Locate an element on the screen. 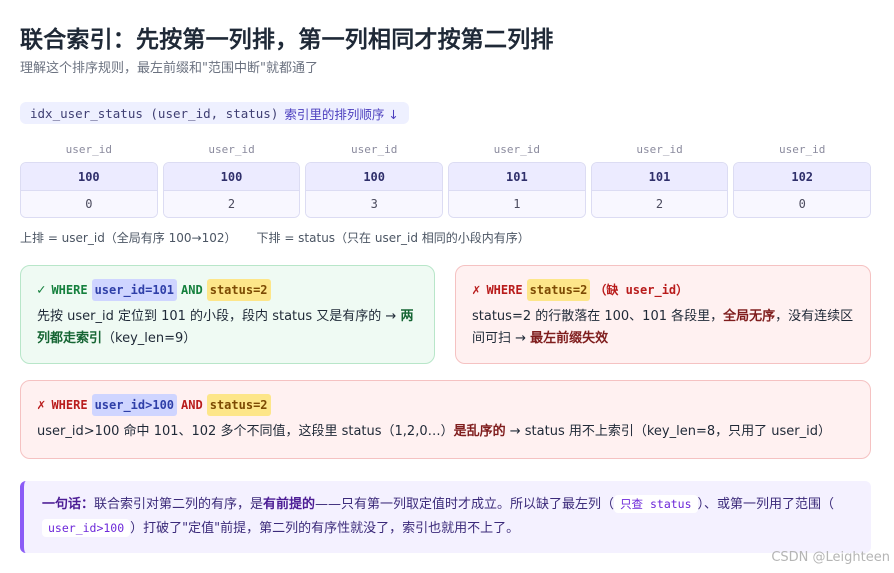 This screenshot has height=573, width=894. explanation-text: （key_len=9） is located at coordinates (149, 338).